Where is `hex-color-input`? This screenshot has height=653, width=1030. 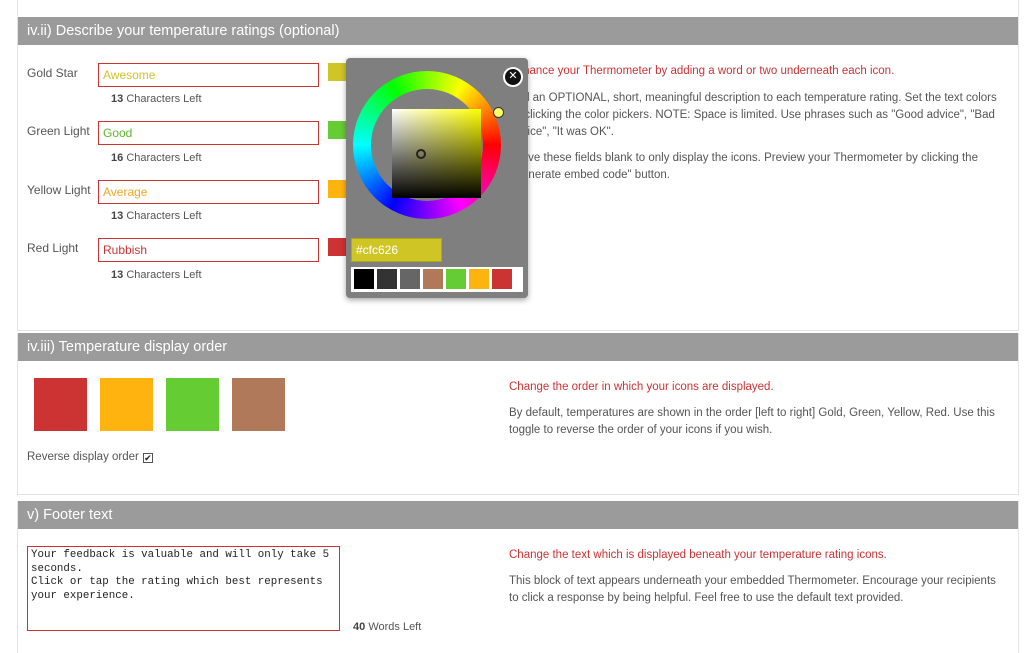
hex-color-input is located at coordinates (396, 250).